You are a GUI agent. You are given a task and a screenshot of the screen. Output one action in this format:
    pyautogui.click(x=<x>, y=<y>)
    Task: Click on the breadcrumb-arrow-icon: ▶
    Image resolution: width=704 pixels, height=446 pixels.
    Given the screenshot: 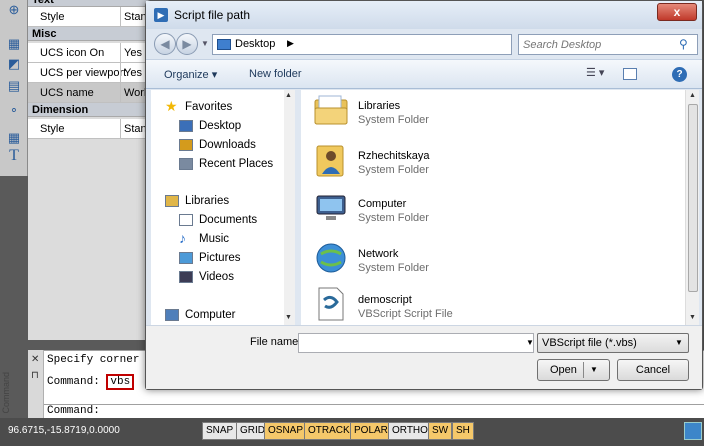 What is the action you would take?
    pyautogui.click(x=290, y=43)
    